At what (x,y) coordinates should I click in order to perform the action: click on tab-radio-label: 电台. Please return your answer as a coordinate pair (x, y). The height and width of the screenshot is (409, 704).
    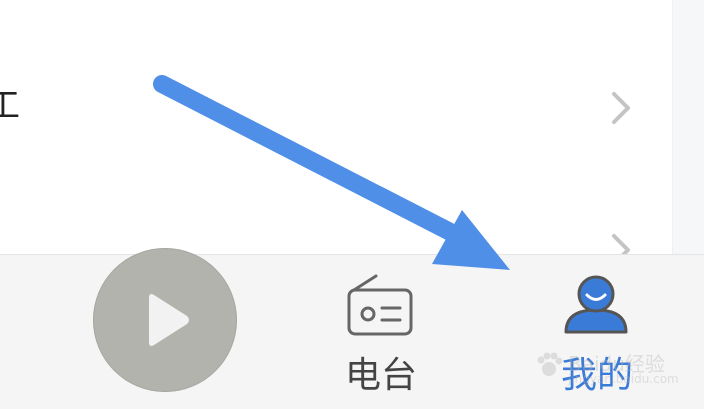
    Looking at the image, I should click on (380, 375).